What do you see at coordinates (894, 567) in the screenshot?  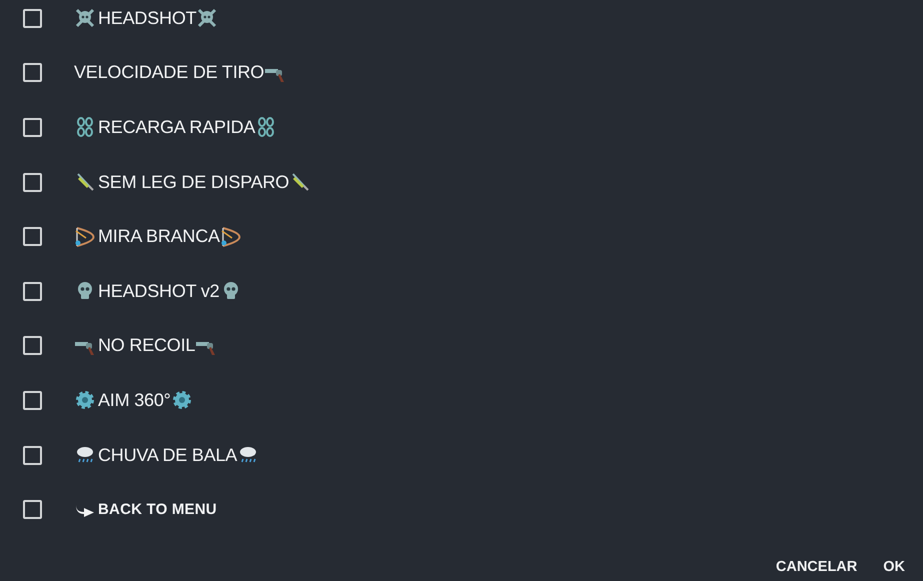 I see `ok-button: OK` at bounding box center [894, 567].